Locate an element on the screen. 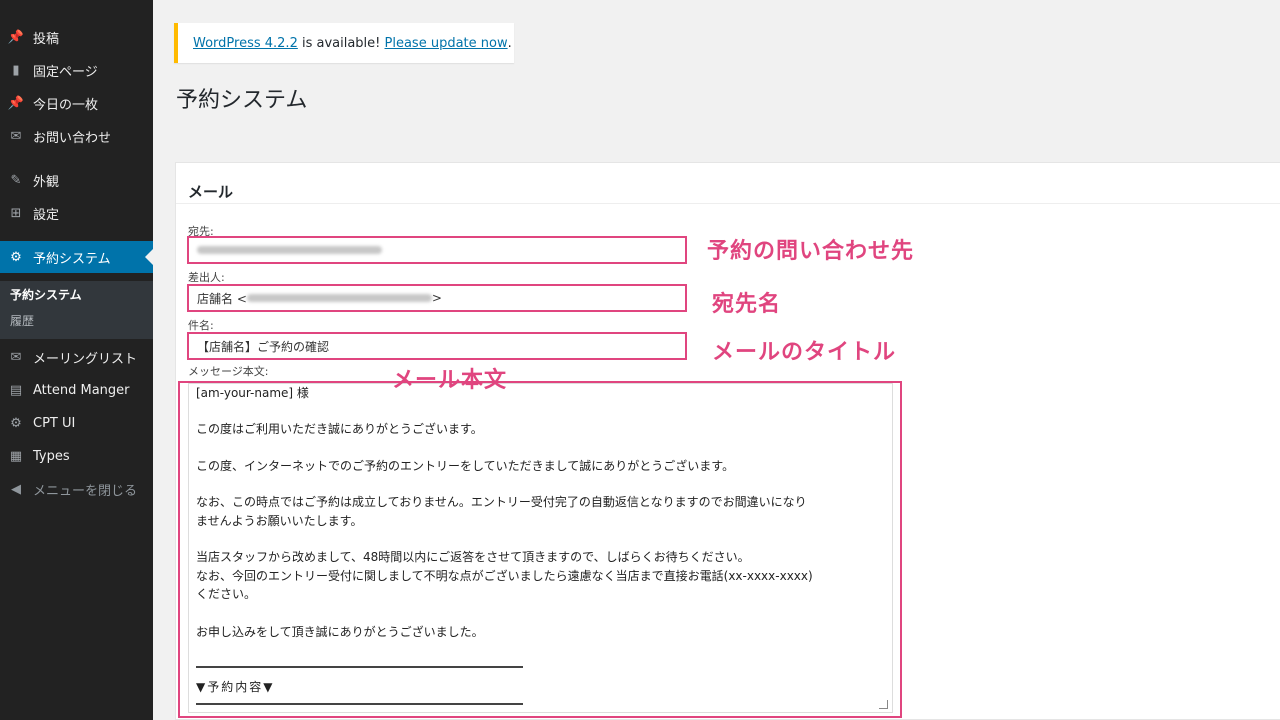 The height and width of the screenshot is (720, 1280). wordpress-version-link: WordPress 4.2.2 is located at coordinates (245, 43).